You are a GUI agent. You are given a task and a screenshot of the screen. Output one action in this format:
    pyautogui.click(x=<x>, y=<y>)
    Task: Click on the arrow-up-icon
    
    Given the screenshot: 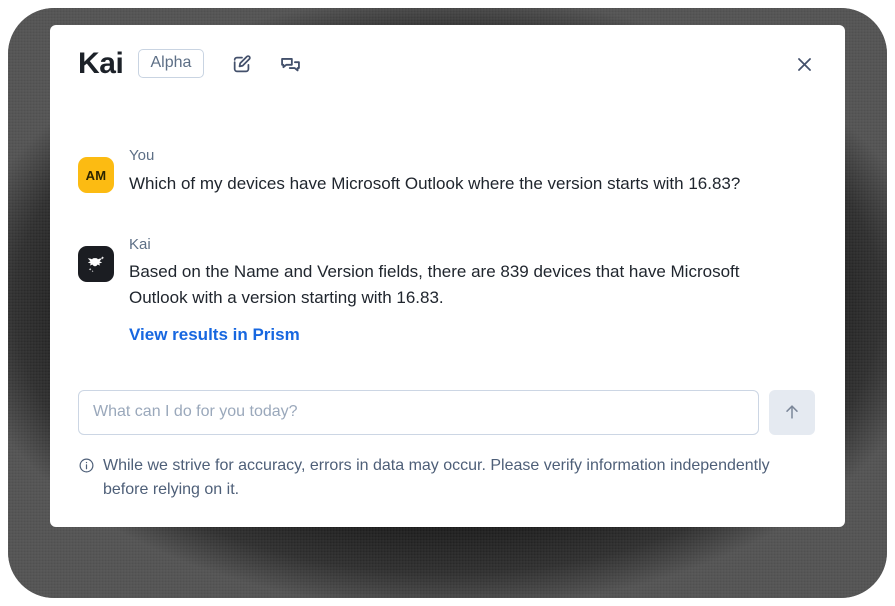 What is the action you would take?
    pyautogui.click(x=792, y=412)
    